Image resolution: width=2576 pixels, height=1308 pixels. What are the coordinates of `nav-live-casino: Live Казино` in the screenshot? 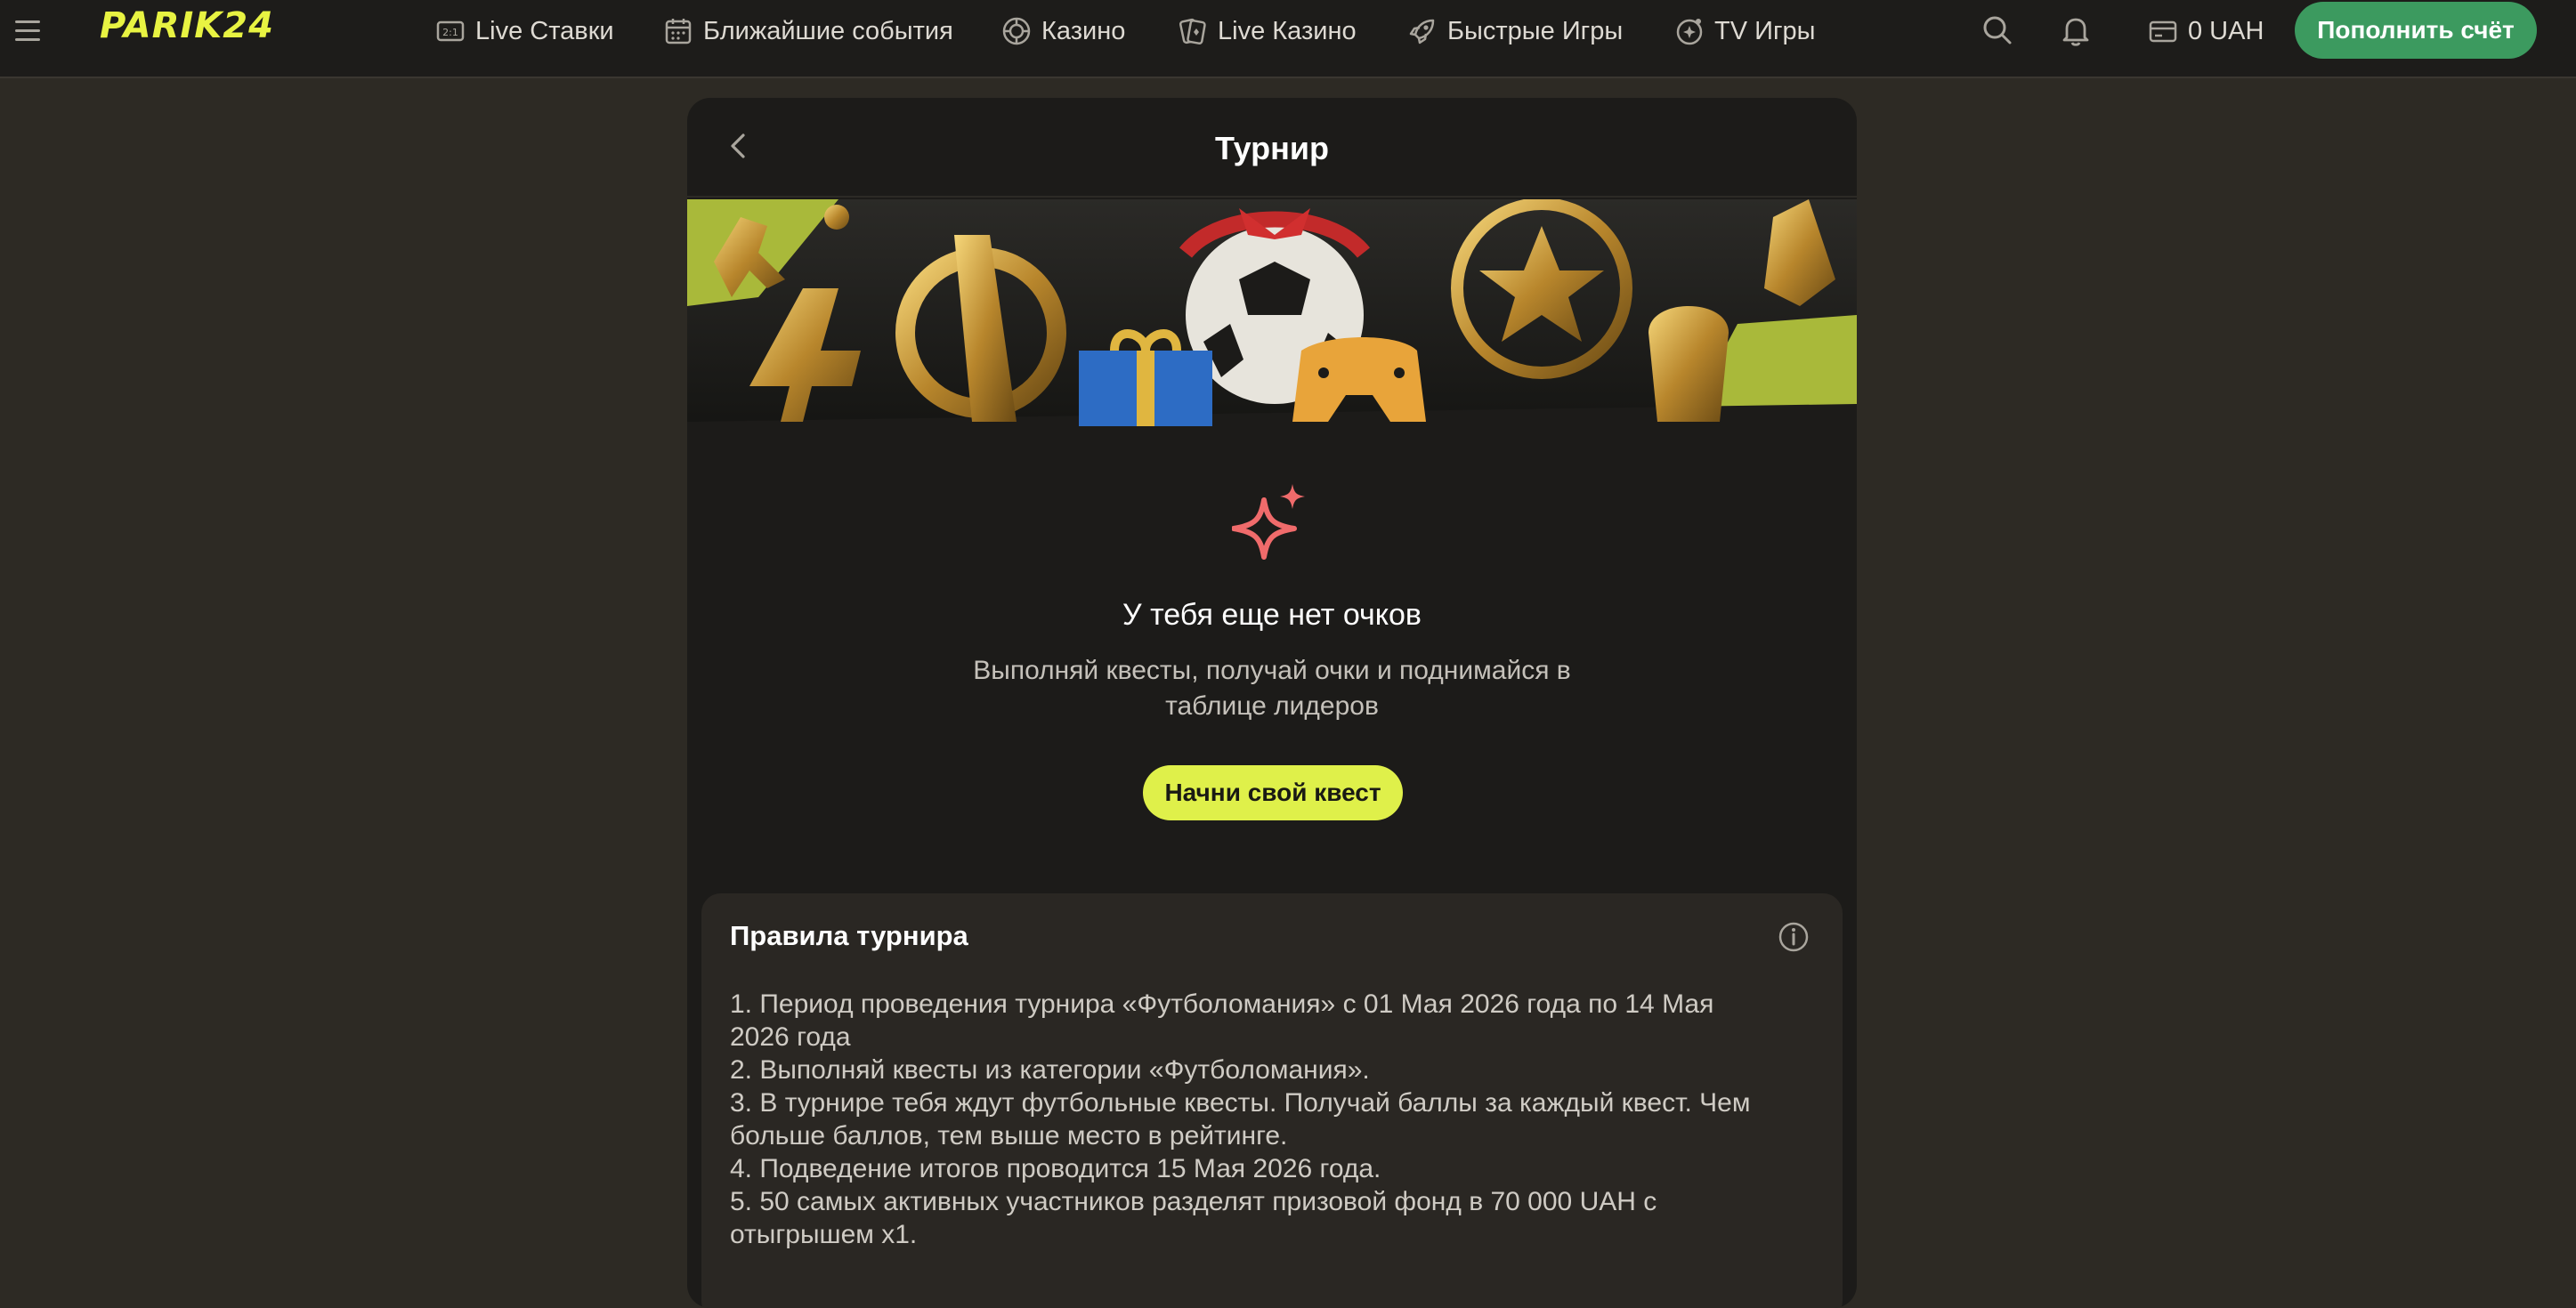 It's located at (1267, 31).